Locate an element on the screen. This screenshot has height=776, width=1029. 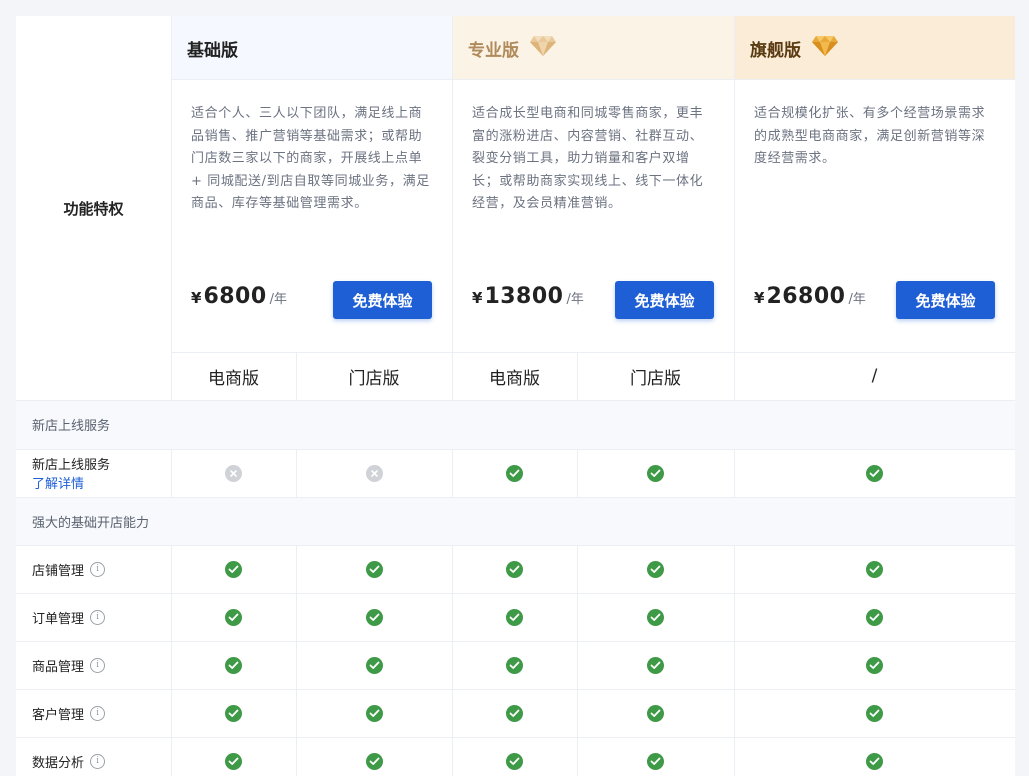
subcolumn-flagship: / is located at coordinates (874, 376).